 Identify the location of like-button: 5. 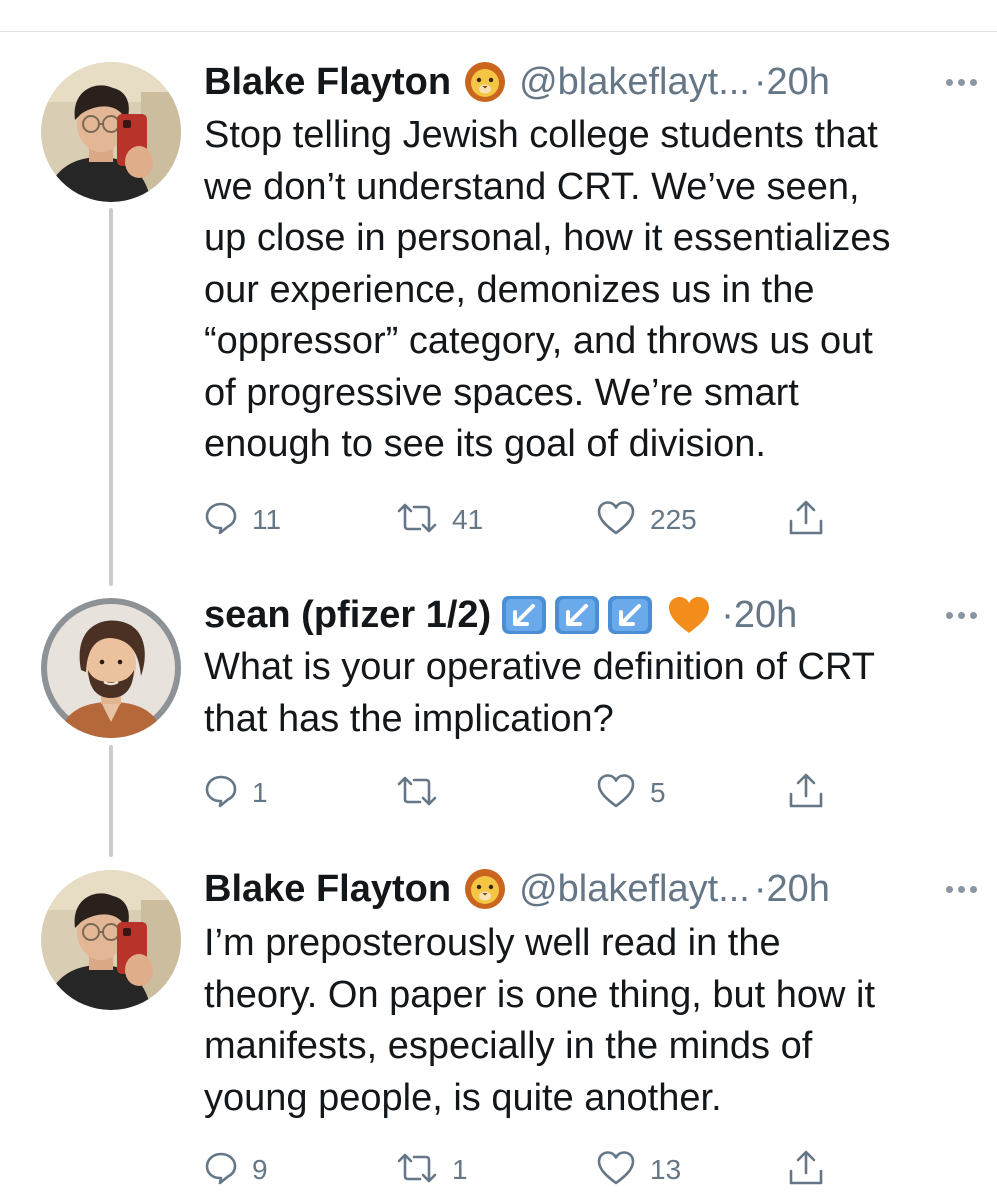
(631, 793).